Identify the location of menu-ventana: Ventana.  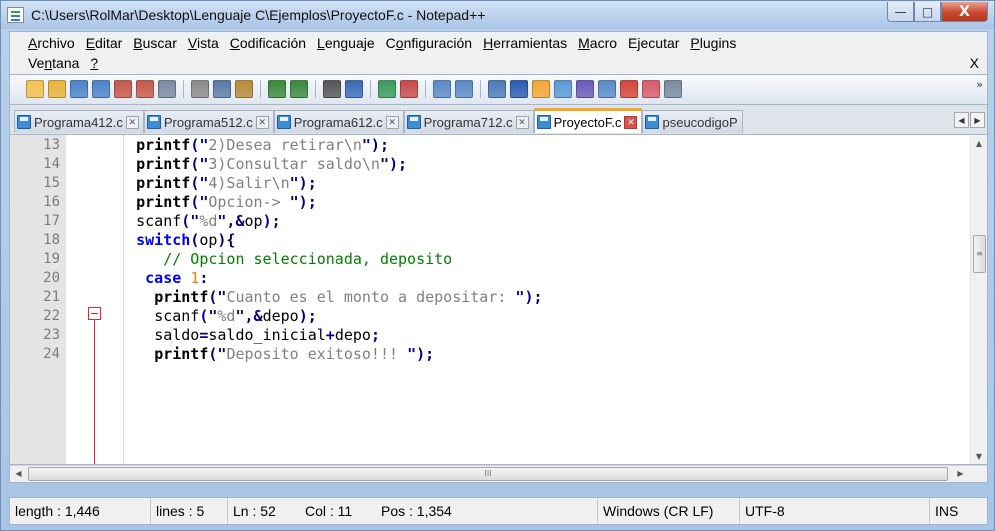
(53, 63).